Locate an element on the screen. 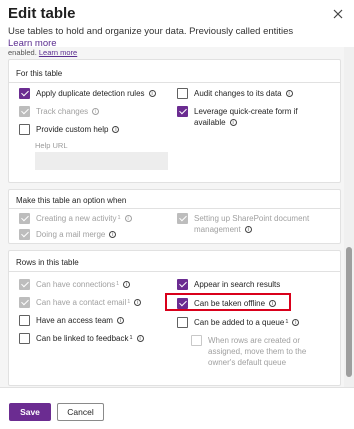  checkbox-label: Can be linked to feedback1 i is located at coordinates (90, 338).